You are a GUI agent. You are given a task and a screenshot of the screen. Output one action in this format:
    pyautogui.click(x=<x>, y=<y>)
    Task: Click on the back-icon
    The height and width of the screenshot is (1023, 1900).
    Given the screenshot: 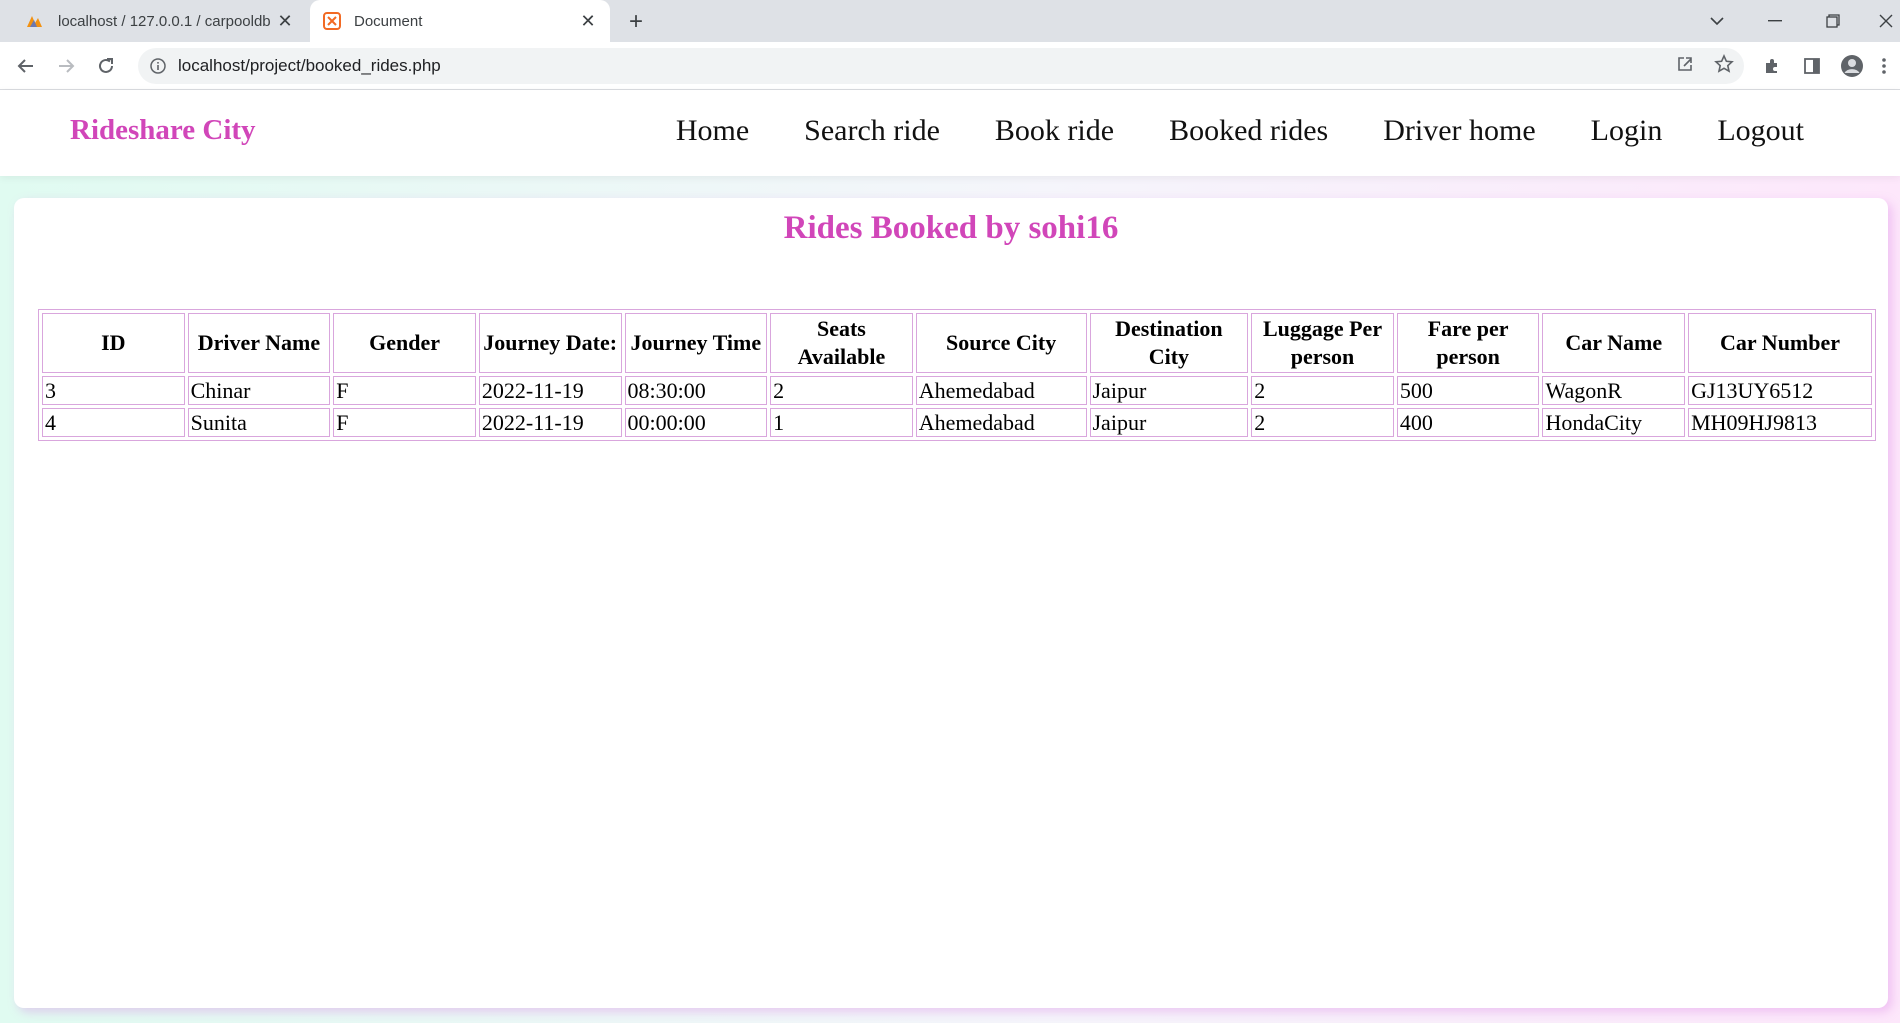 What is the action you would take?
    pyautogui.click(x=26, y=66)
    